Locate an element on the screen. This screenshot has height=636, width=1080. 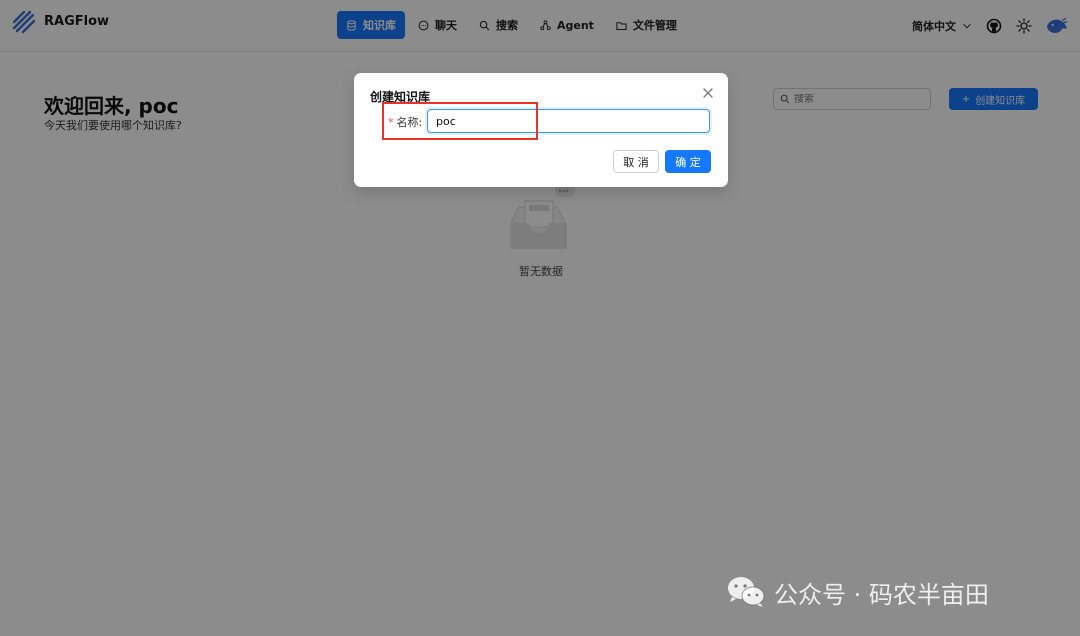
wechat-icon is located at coordinates (746, 592).